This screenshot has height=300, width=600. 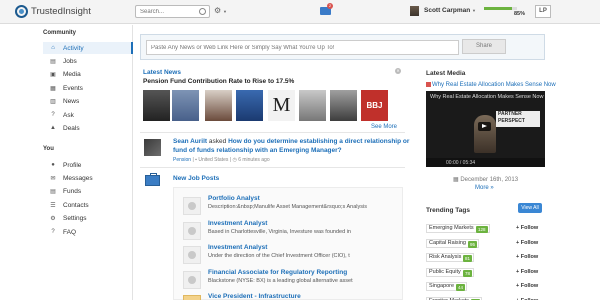 What do you see at coordinates (182, 160) in the screenshot?
I see `activity-type: Pension` at bounding box center [182, 160].